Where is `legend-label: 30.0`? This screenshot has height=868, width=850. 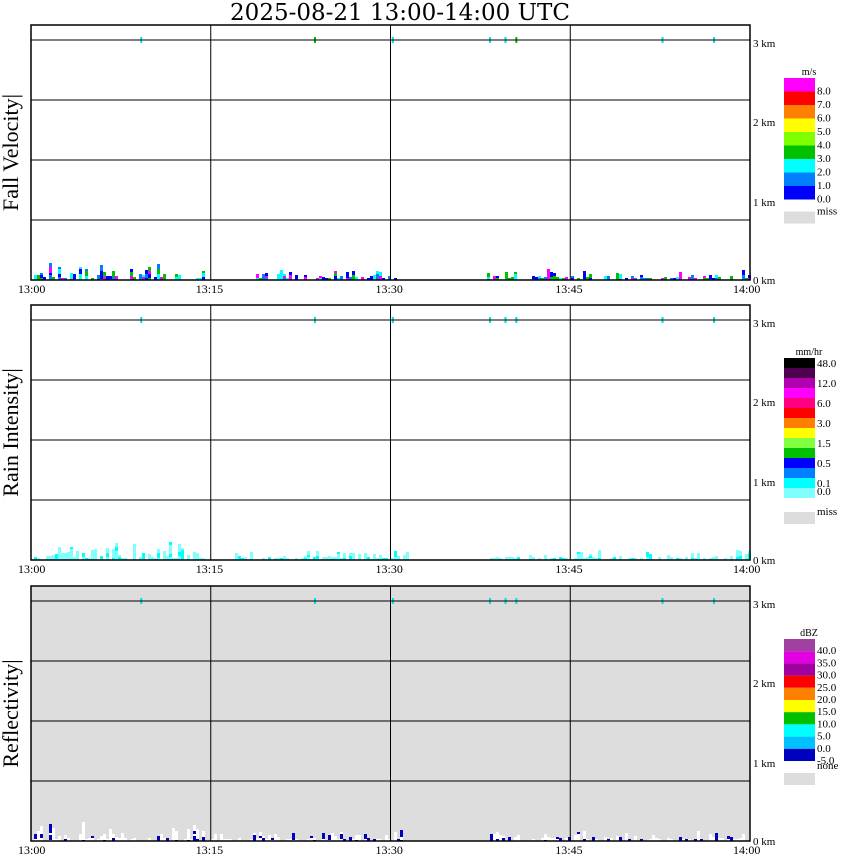
legend-label: 30.0 is located at coordinates (827, 676).